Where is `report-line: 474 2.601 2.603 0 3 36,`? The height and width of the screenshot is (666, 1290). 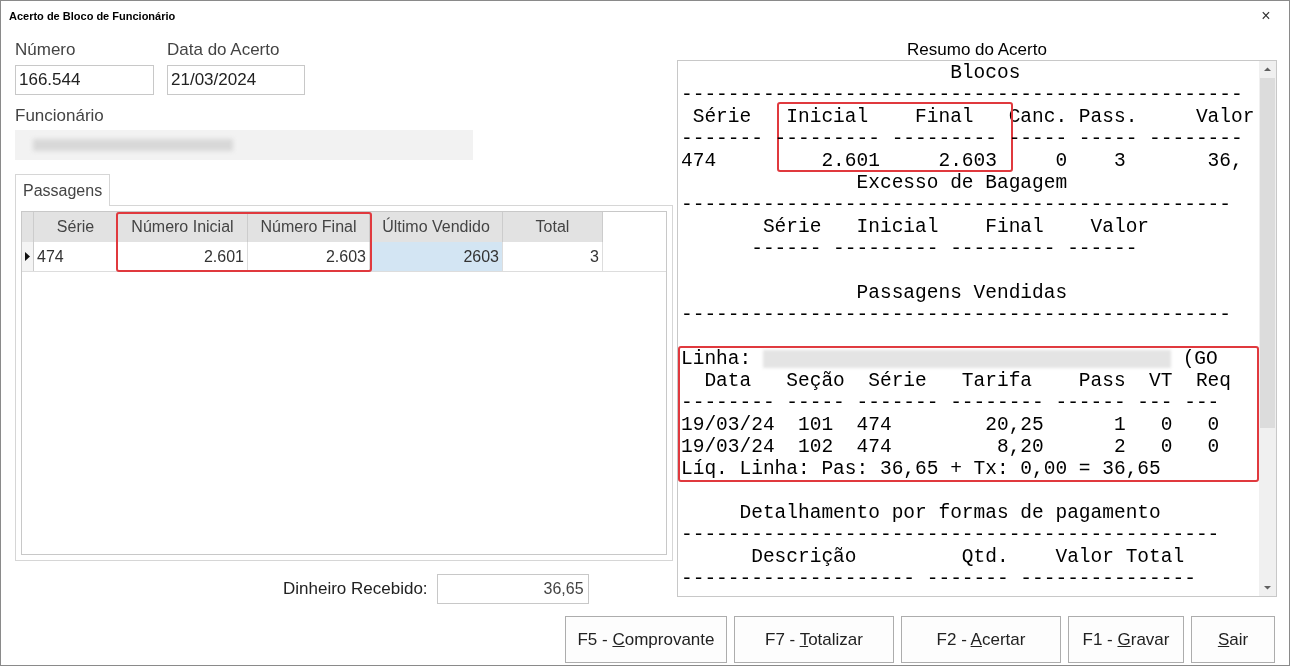 report-line: 474 2.601 2.603 0 3 36, is located at coordinates (962, 161).